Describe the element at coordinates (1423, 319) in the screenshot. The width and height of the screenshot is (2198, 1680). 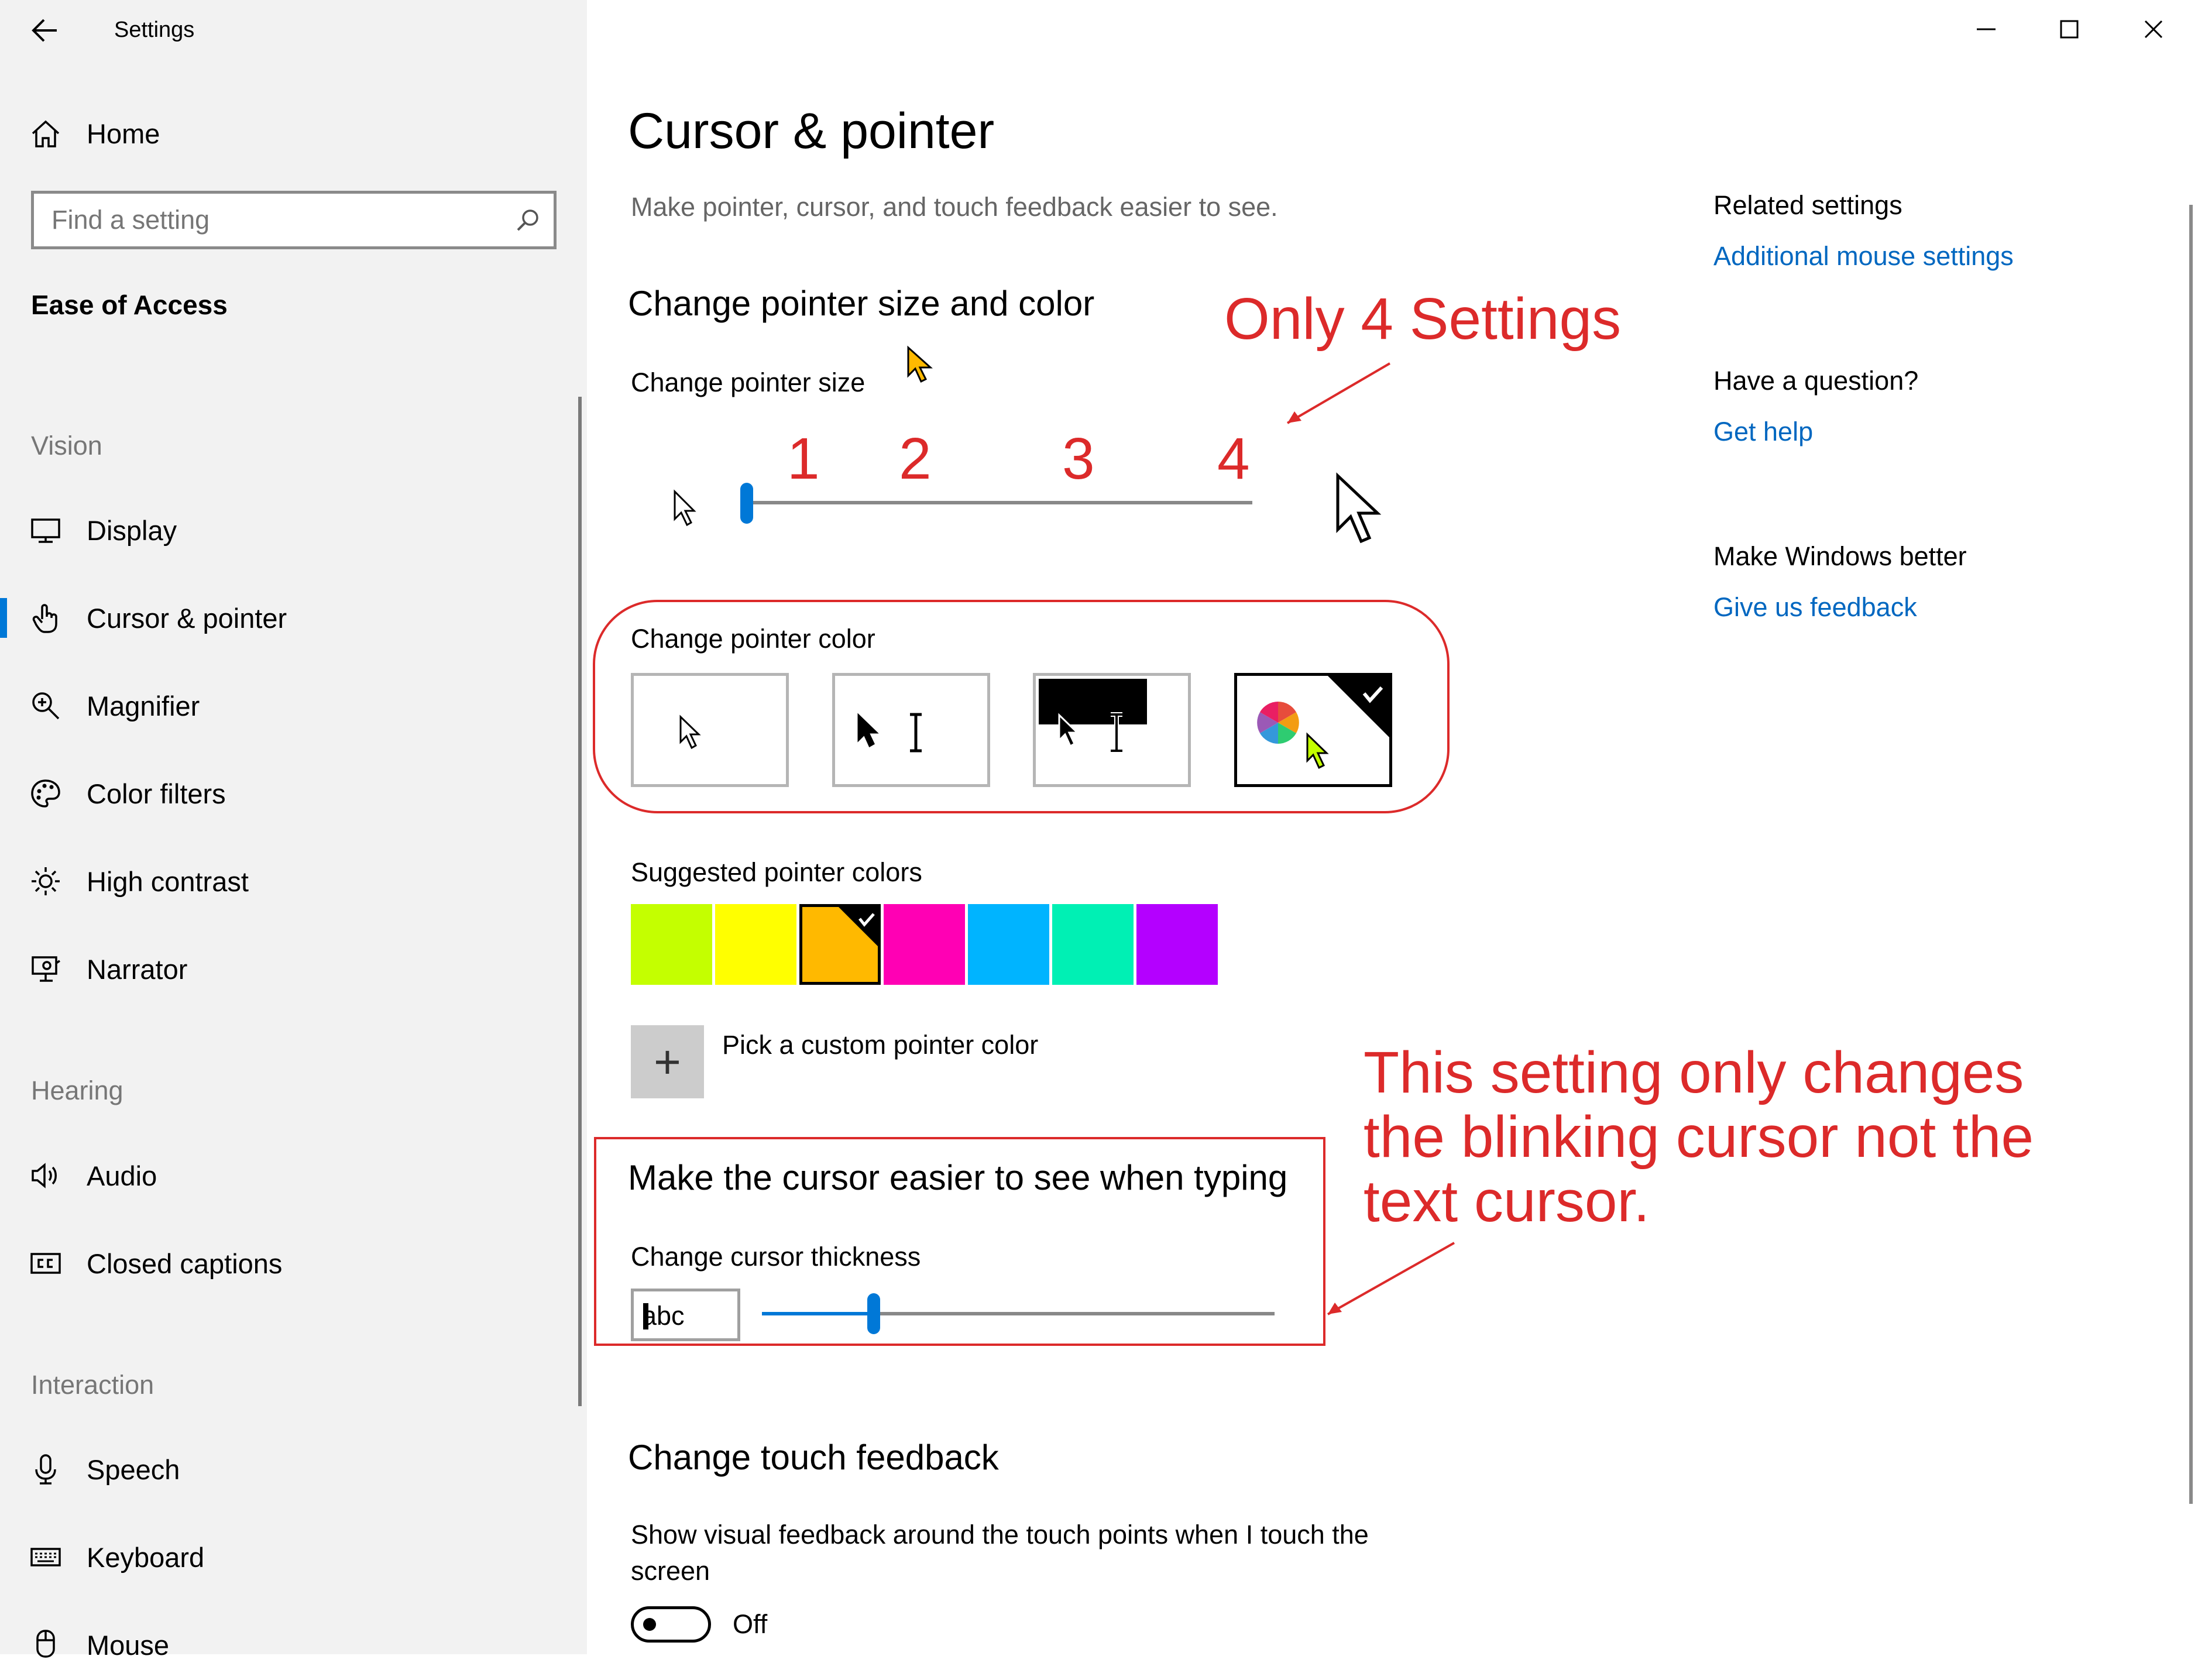
I see `annotation-only-4-settings: Only 4 Settings` at that location.